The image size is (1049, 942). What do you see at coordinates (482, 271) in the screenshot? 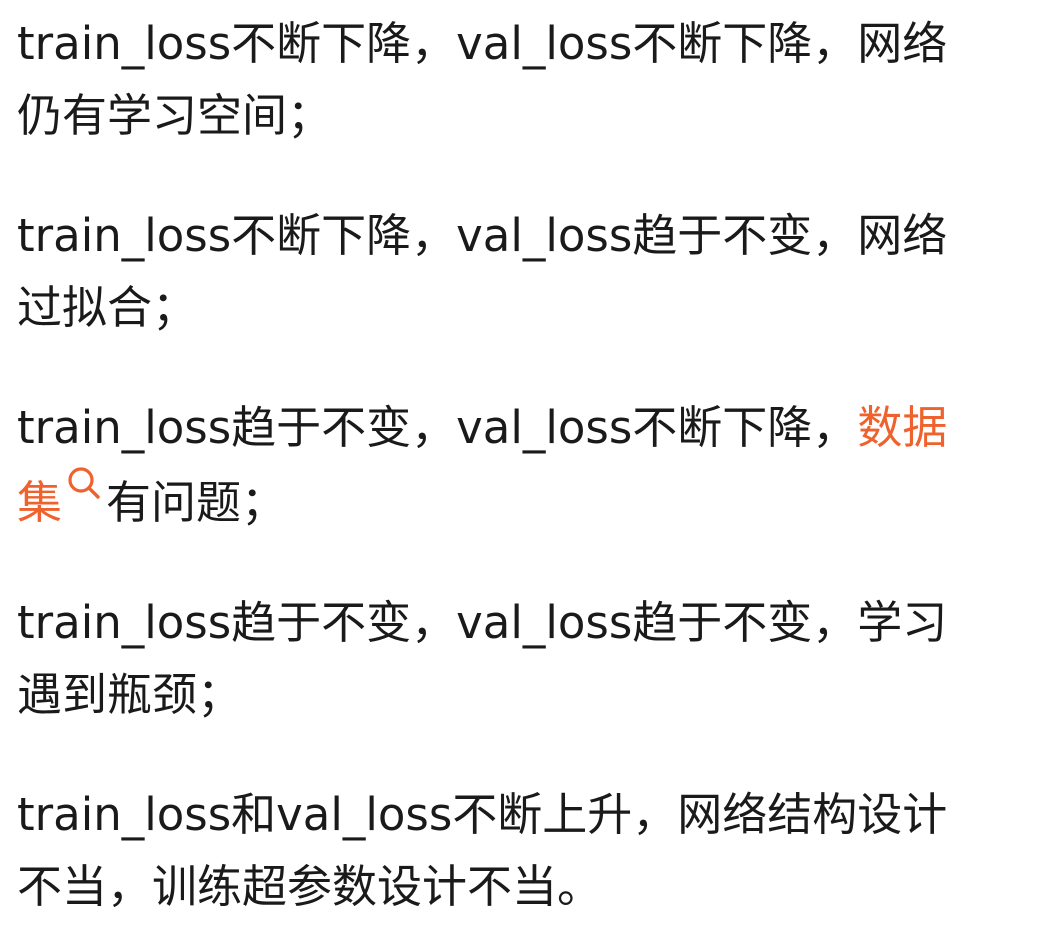
I see `paragraph-2: train_loss不断下降，val_loss趋于不变，网络过拟合；` at bounding box center [482, 271].